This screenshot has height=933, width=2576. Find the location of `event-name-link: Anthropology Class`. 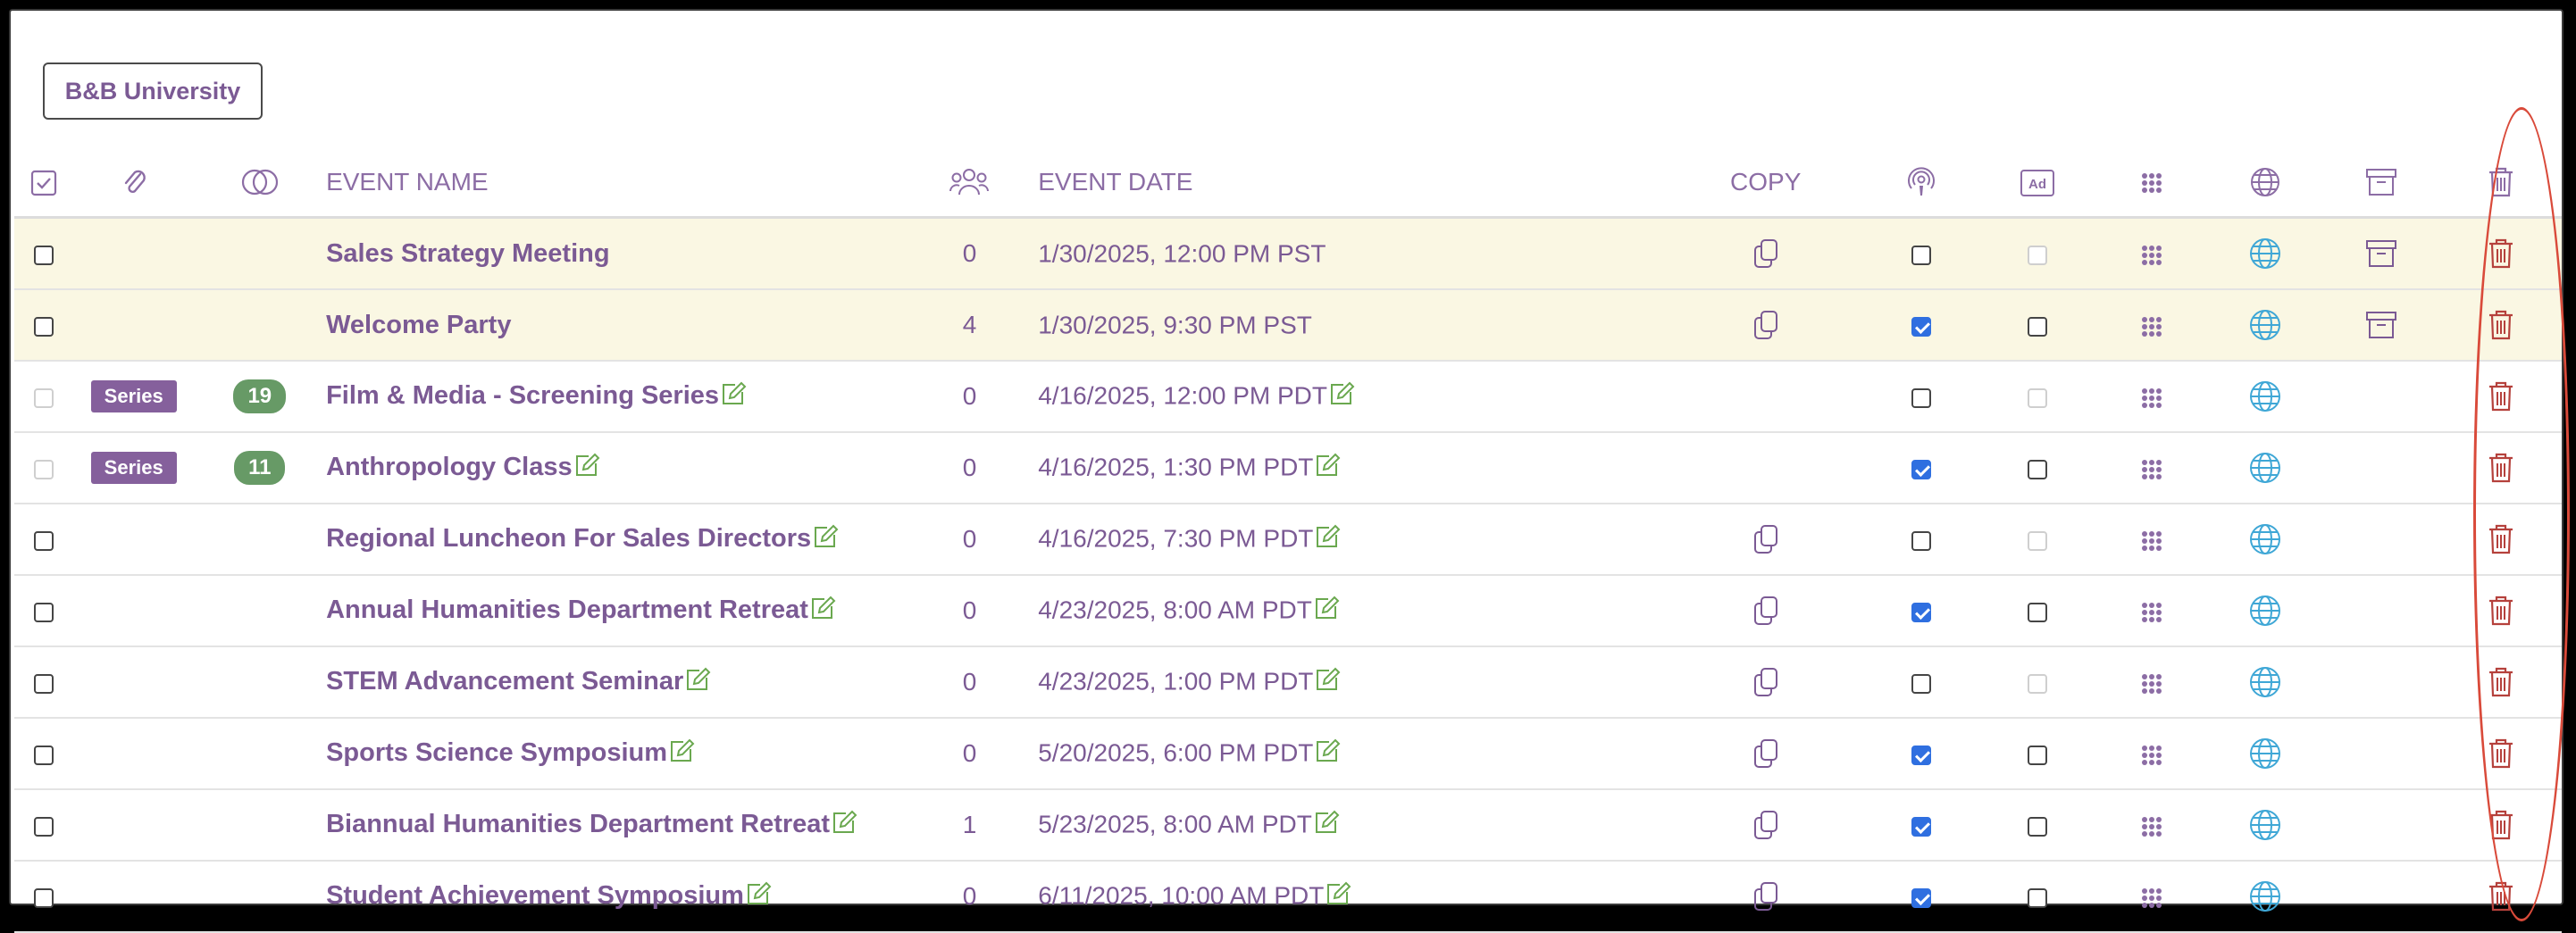

event-name-link: Anthropology Class is located at coordinates (450, 468).